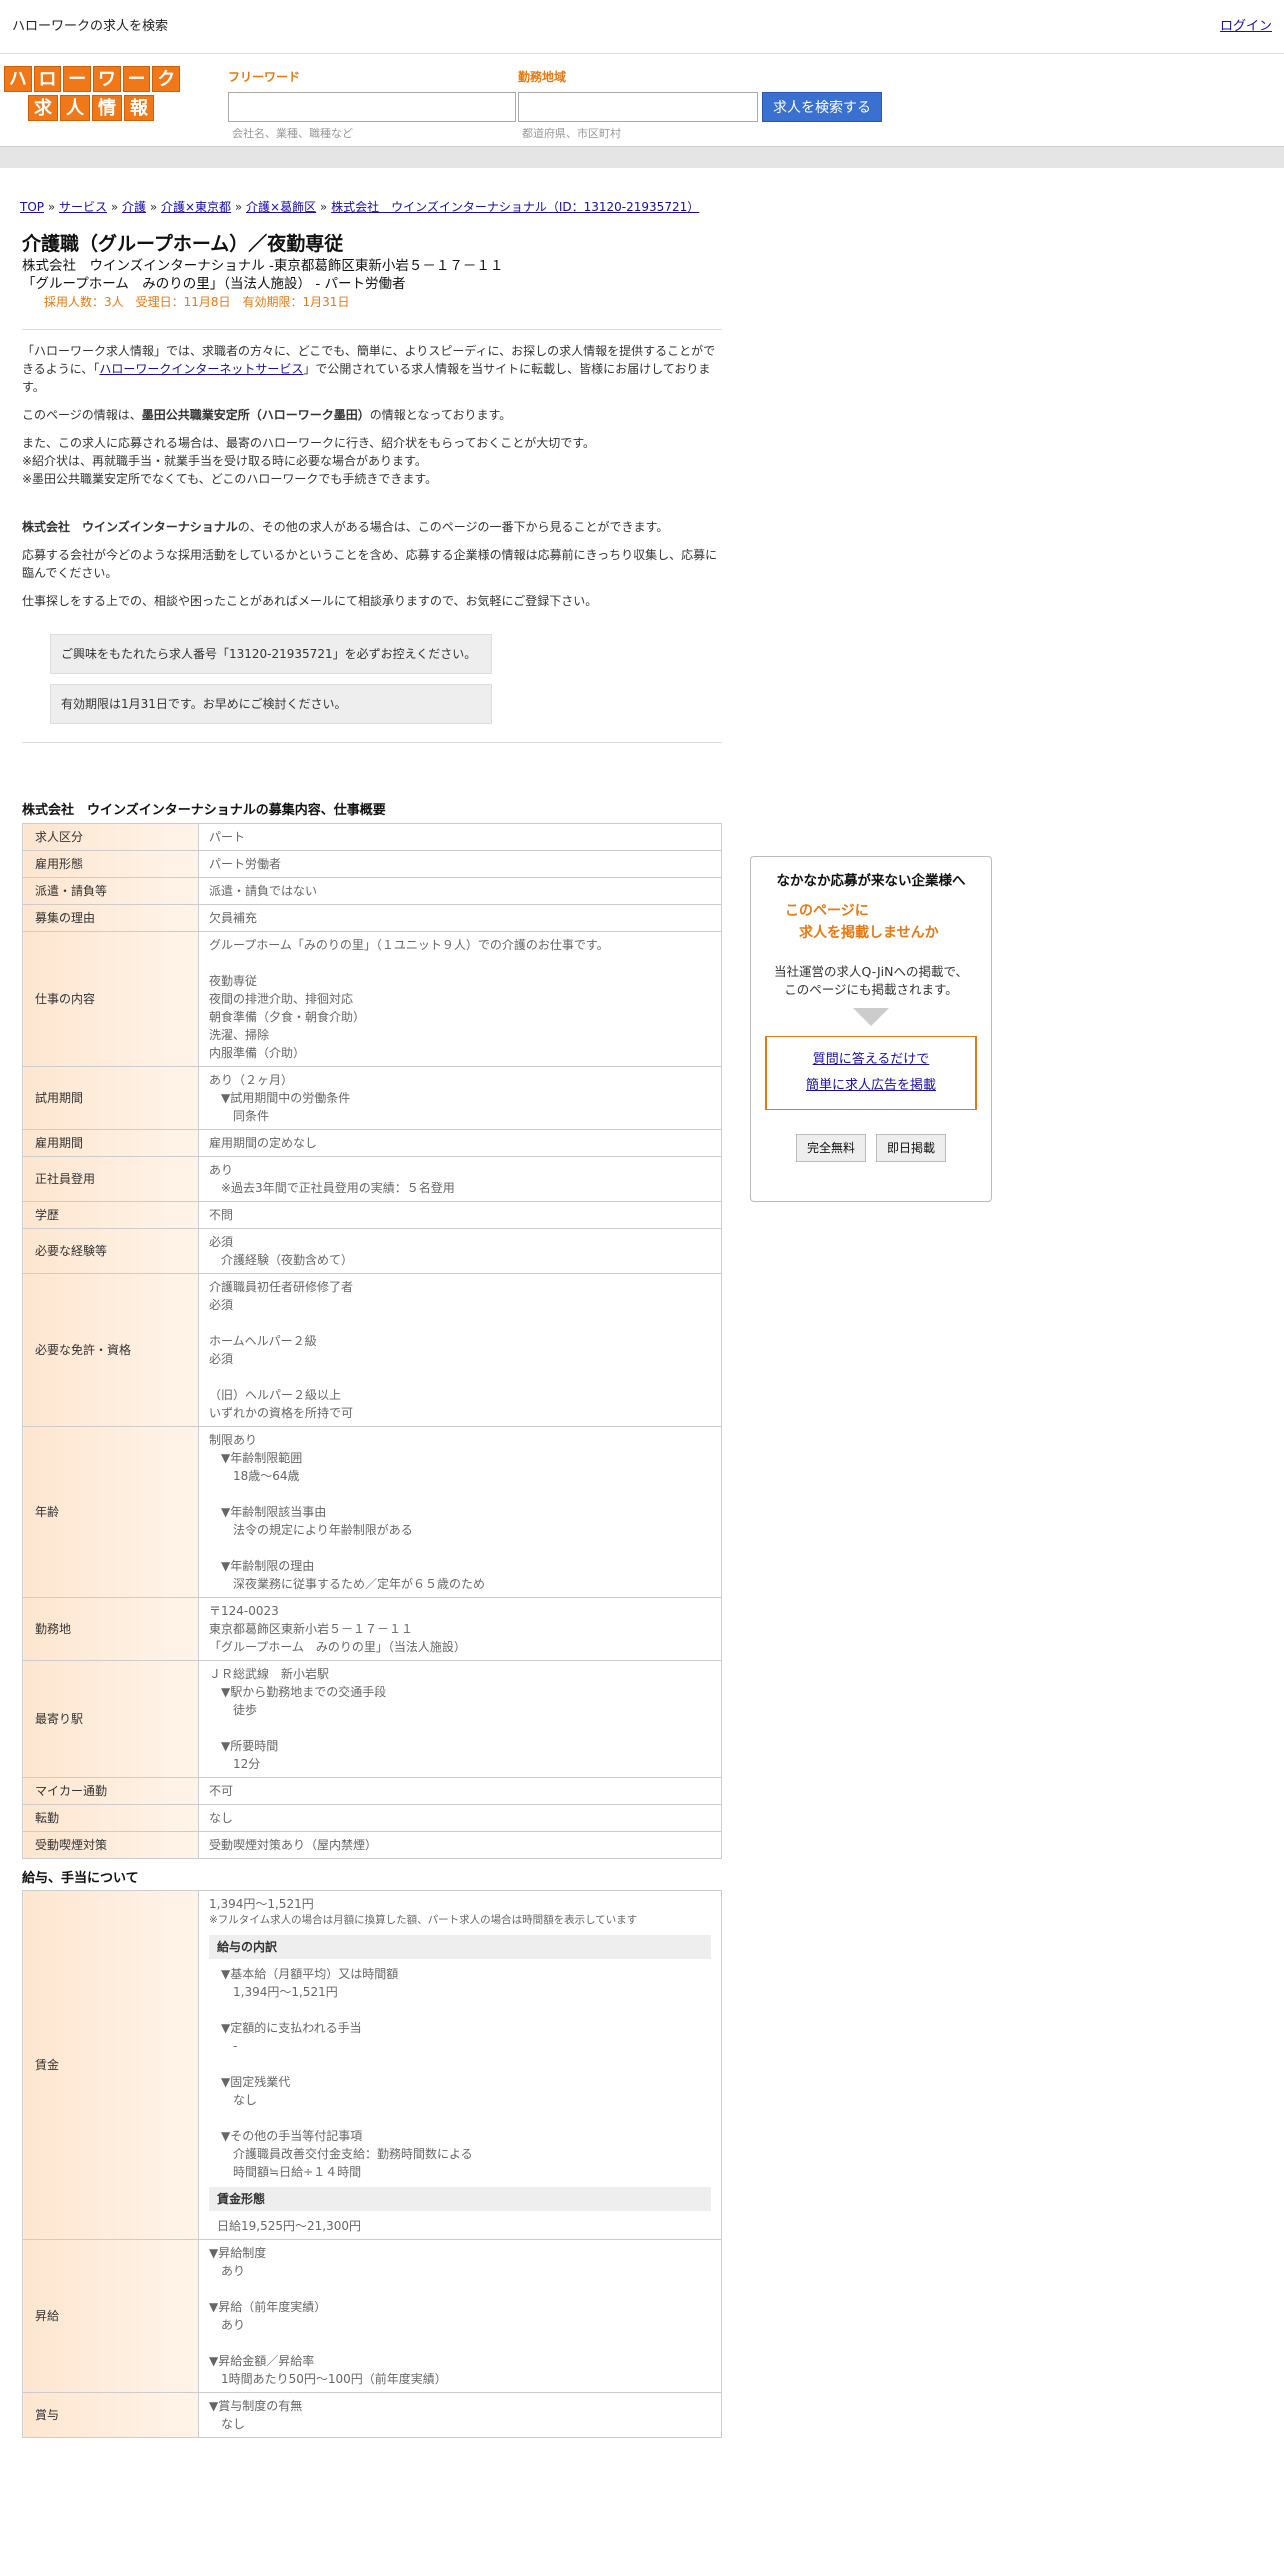 The width and height of the screenshot is (1284, 2568). What do you see at coordinates (271, 704) in the screenshot?
I see `notice-deadline: 有効期限は1月31日です。お早めにご検討ください。` at bounding box center [271, 704].